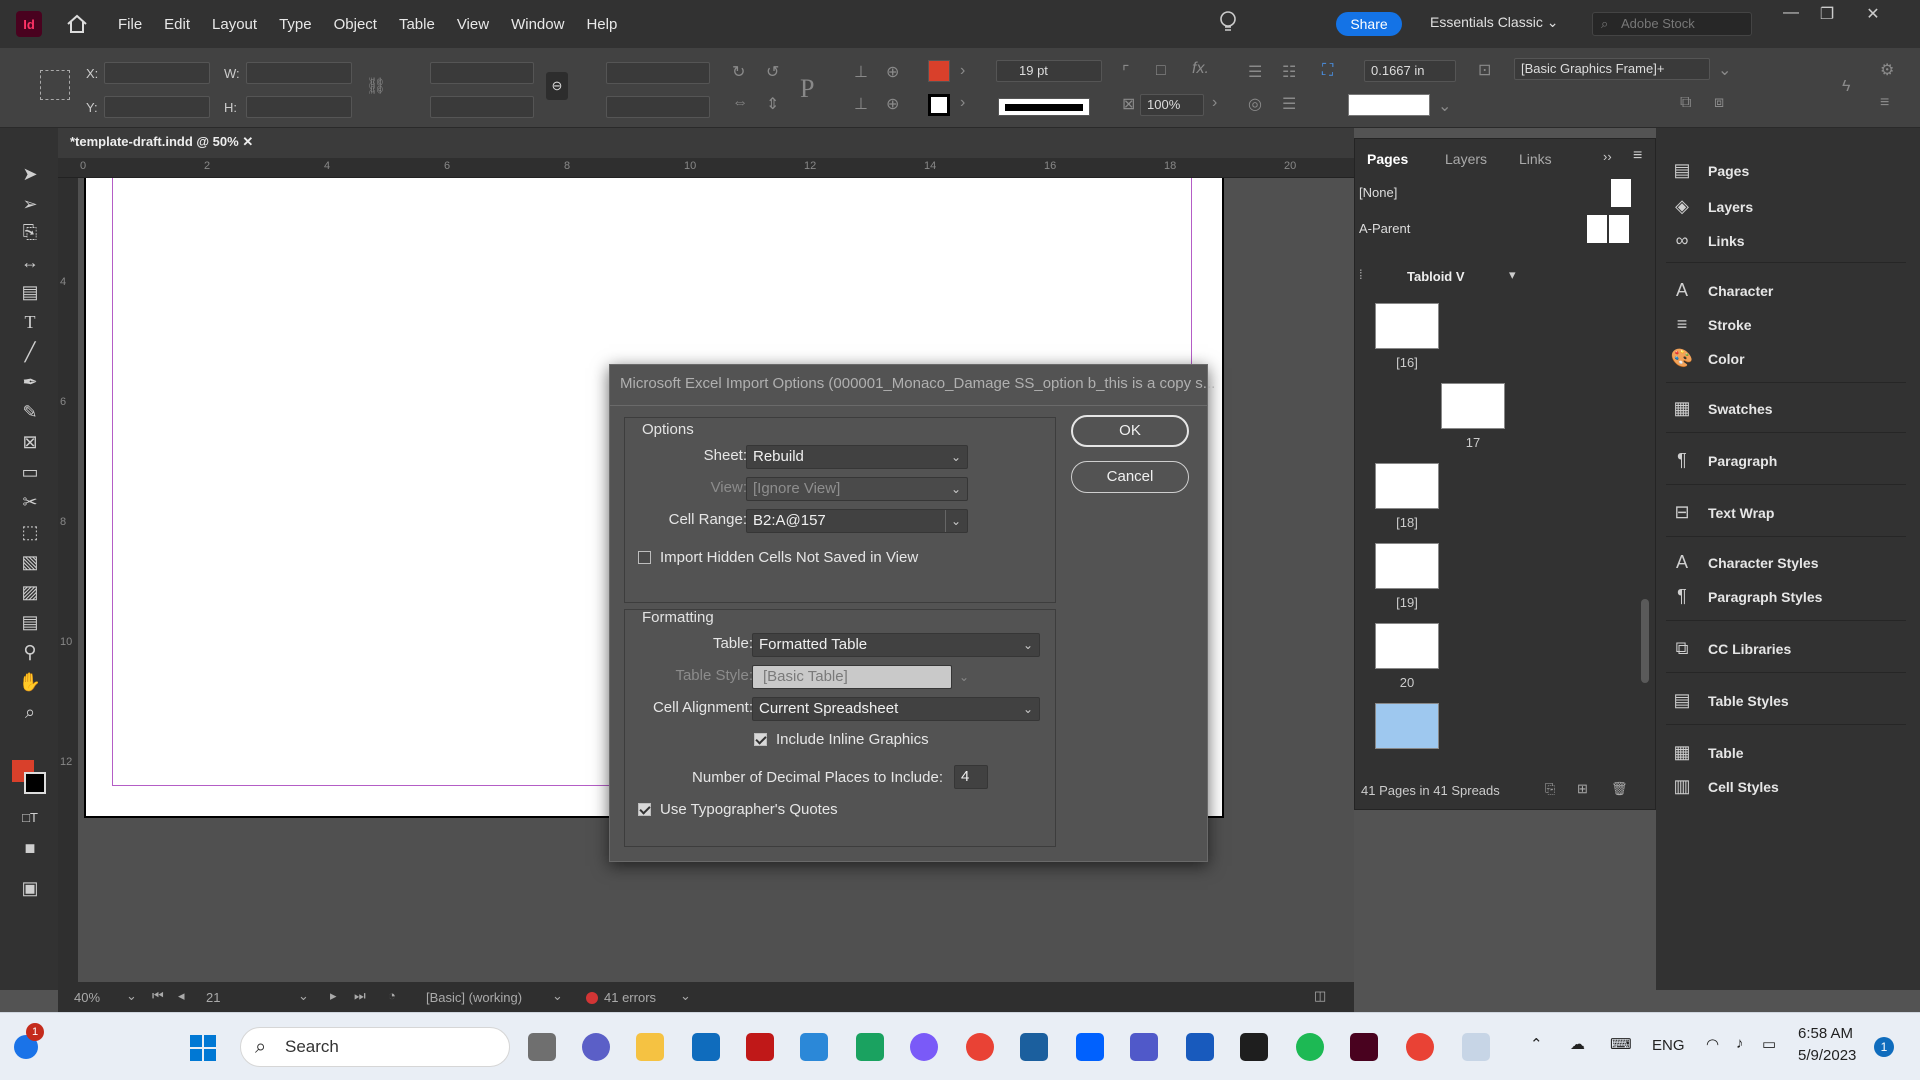 This screenshot has height=1080, width=1920. What do you see at coordinates (303, 996) in the screenshot?
I see `page-chevron-icon: ⌄` at bounding box center [303, 996].